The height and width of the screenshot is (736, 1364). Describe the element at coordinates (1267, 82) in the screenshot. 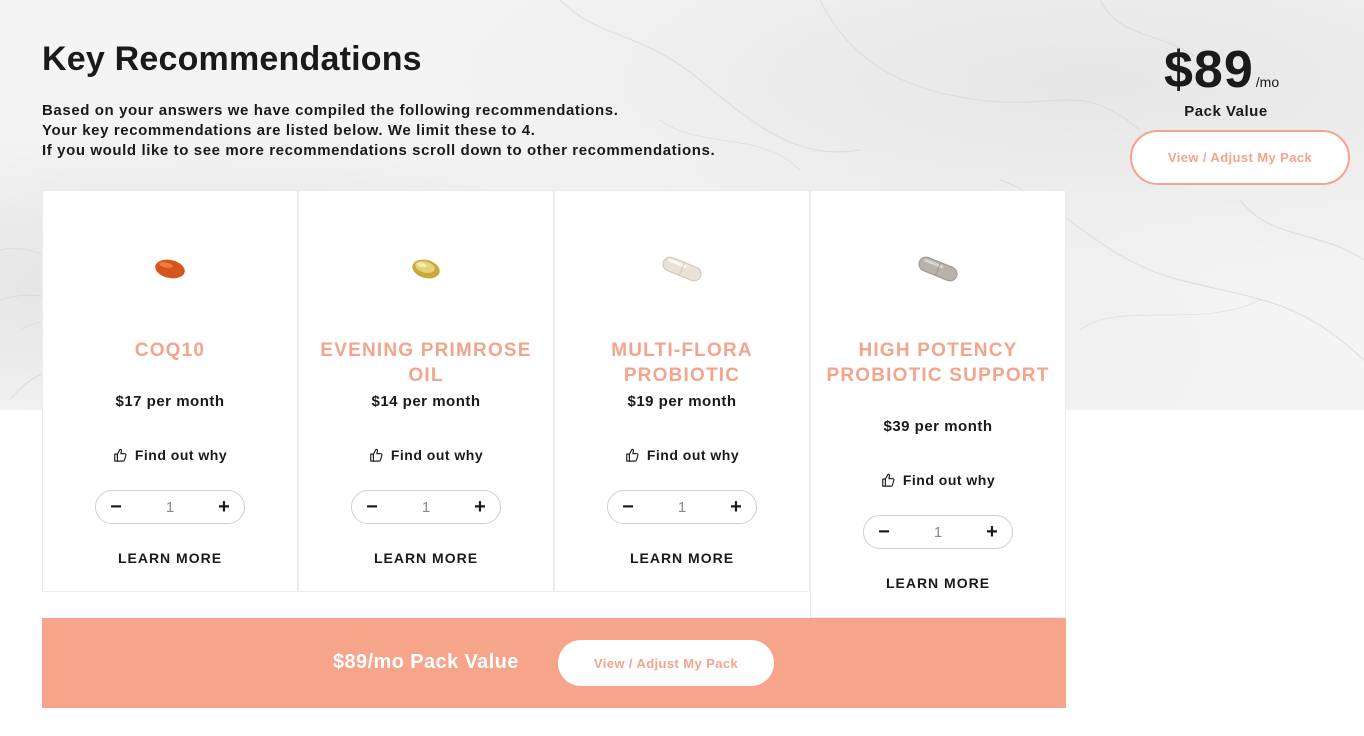

I see `pack-price-period: /mo` at that location.